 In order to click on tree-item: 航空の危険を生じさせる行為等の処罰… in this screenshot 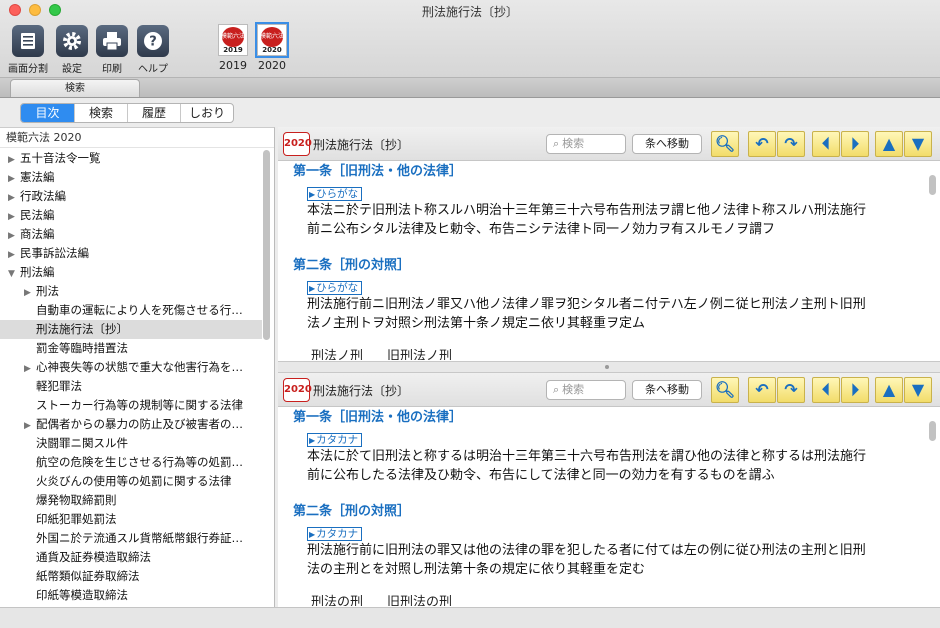, I will do `click(131, 462)`.